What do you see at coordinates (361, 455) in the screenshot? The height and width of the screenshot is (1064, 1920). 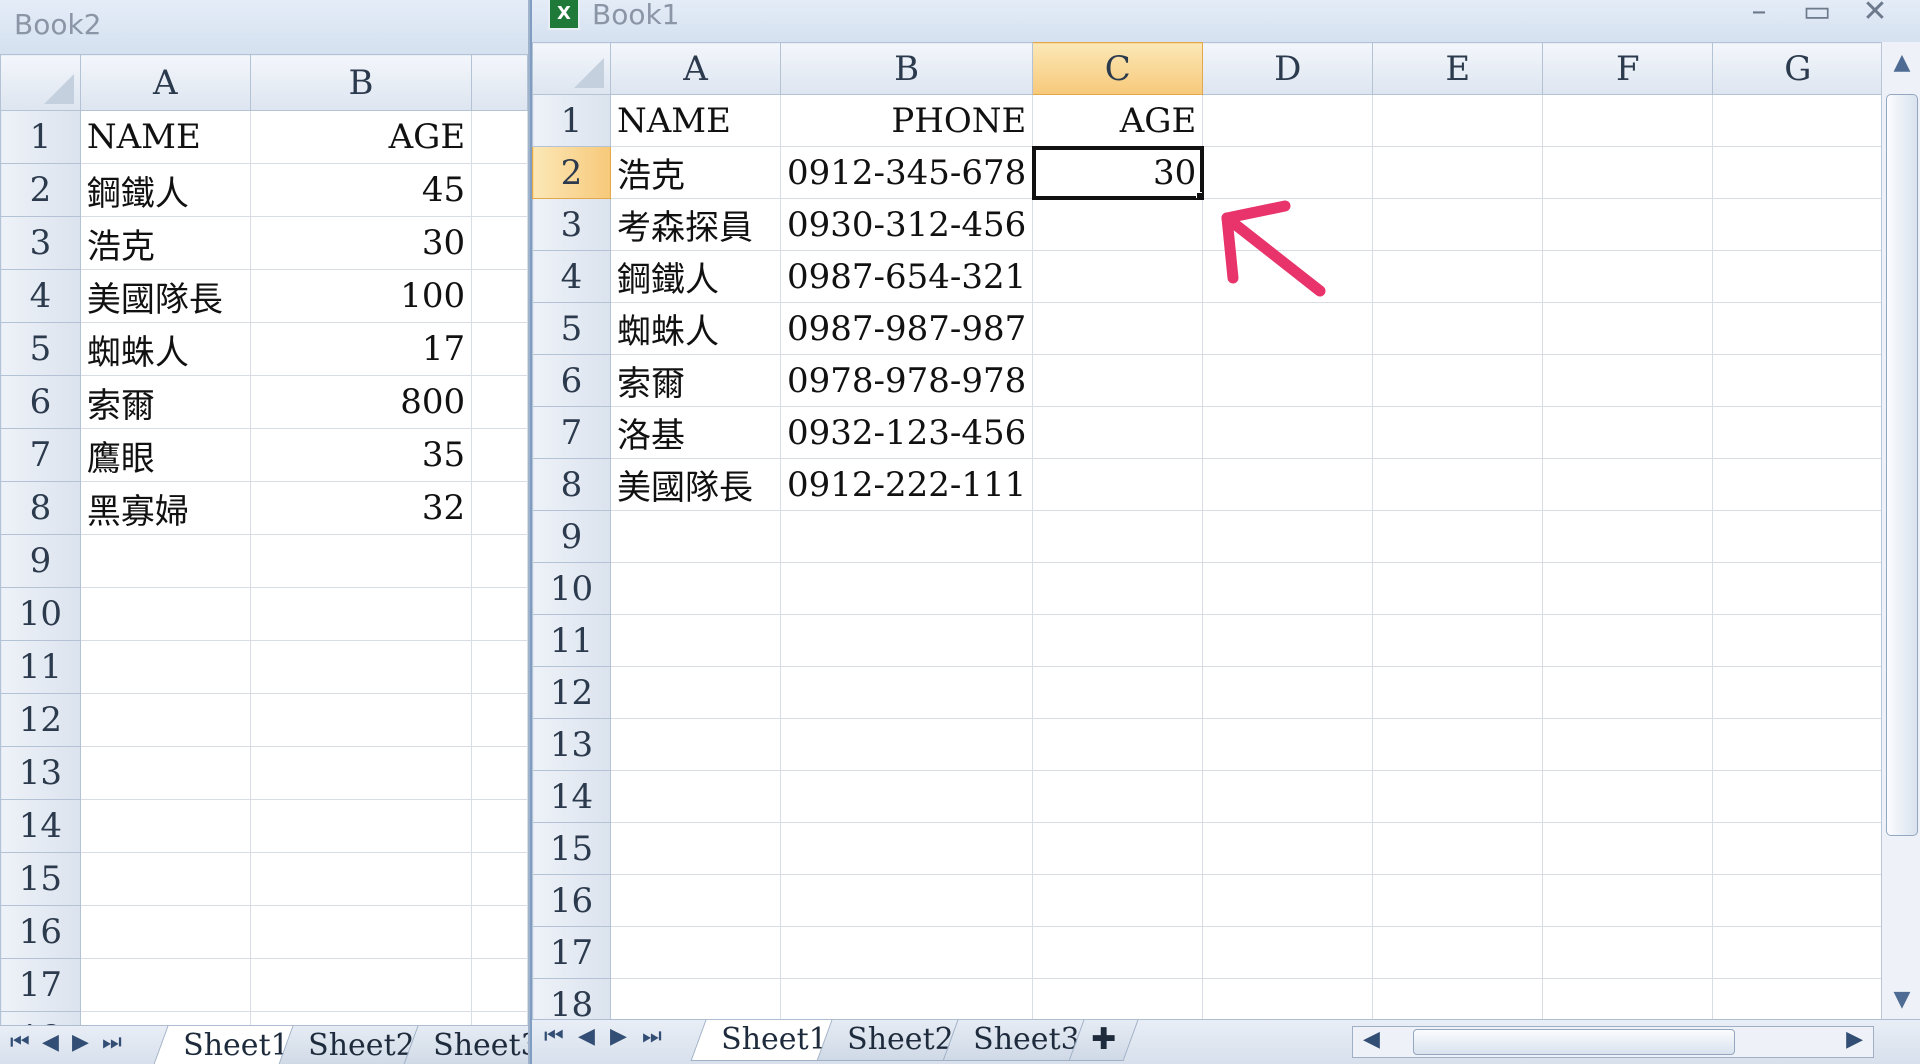 I see `cell-b: 35` at bounding box center [361, 455].